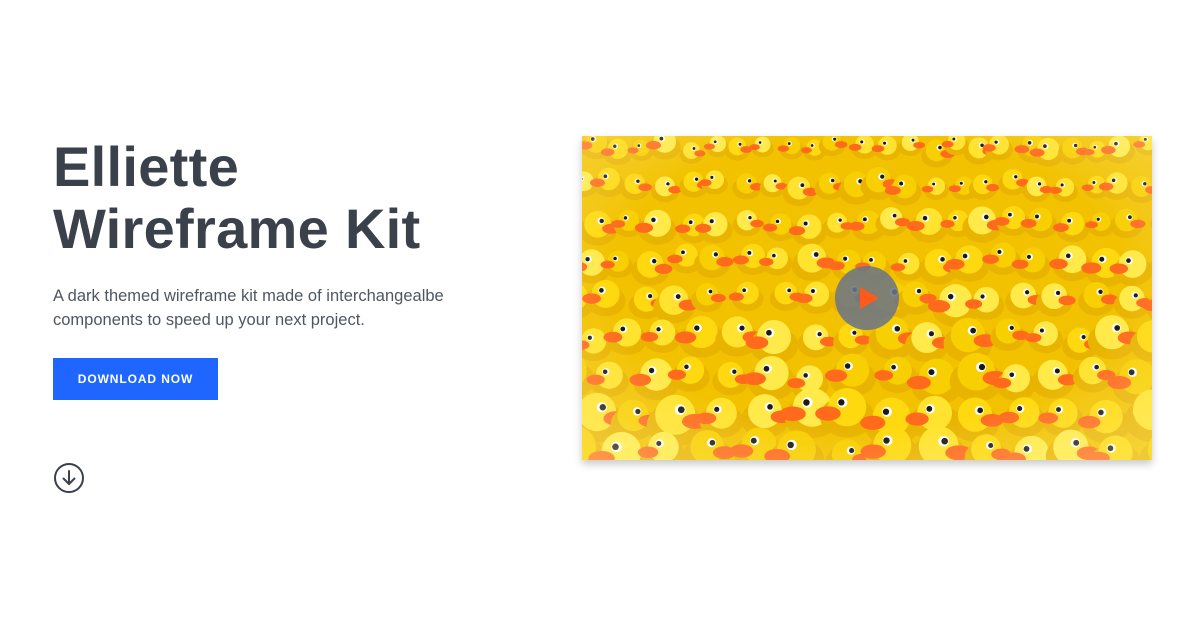 The height and width of the screenshot is (626, 1204). What do you see at coordinates (237, 228) in the screenshot?
I see `title-line-2: Wireframe Kit` at bounding box center [237, 228].